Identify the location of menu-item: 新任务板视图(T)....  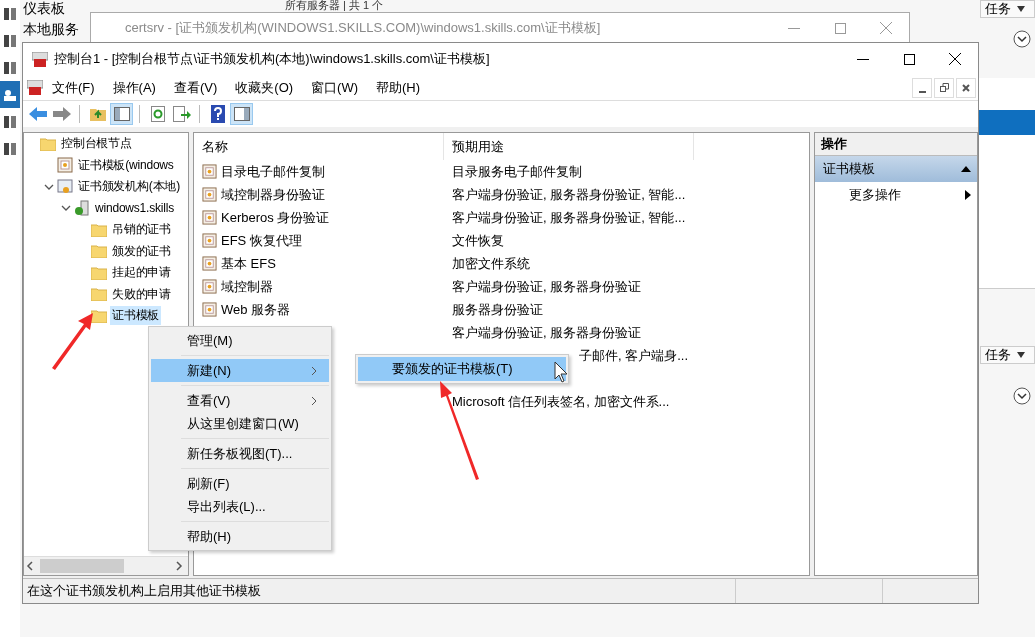
(240, 453).